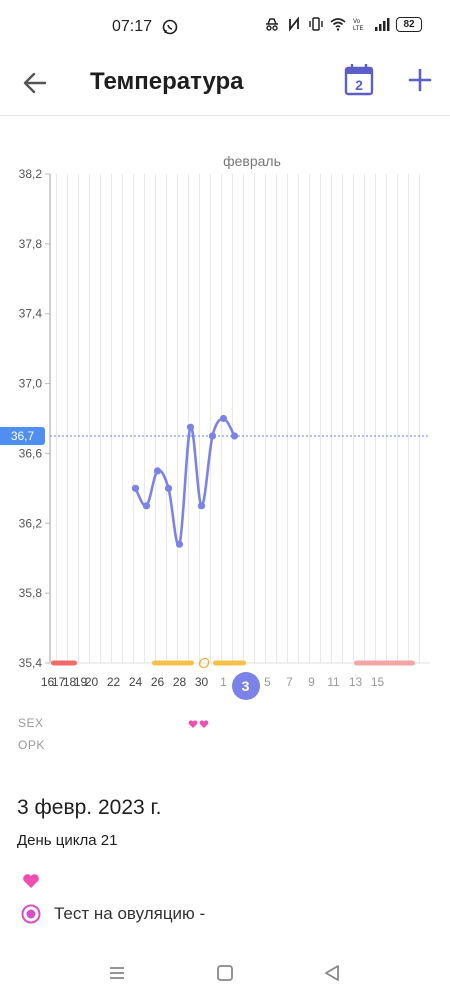 The image size is (450, 1000). Describe the element at coordinates (117, 973) in the screenshot. I see `recent-apps-icon` at that location.